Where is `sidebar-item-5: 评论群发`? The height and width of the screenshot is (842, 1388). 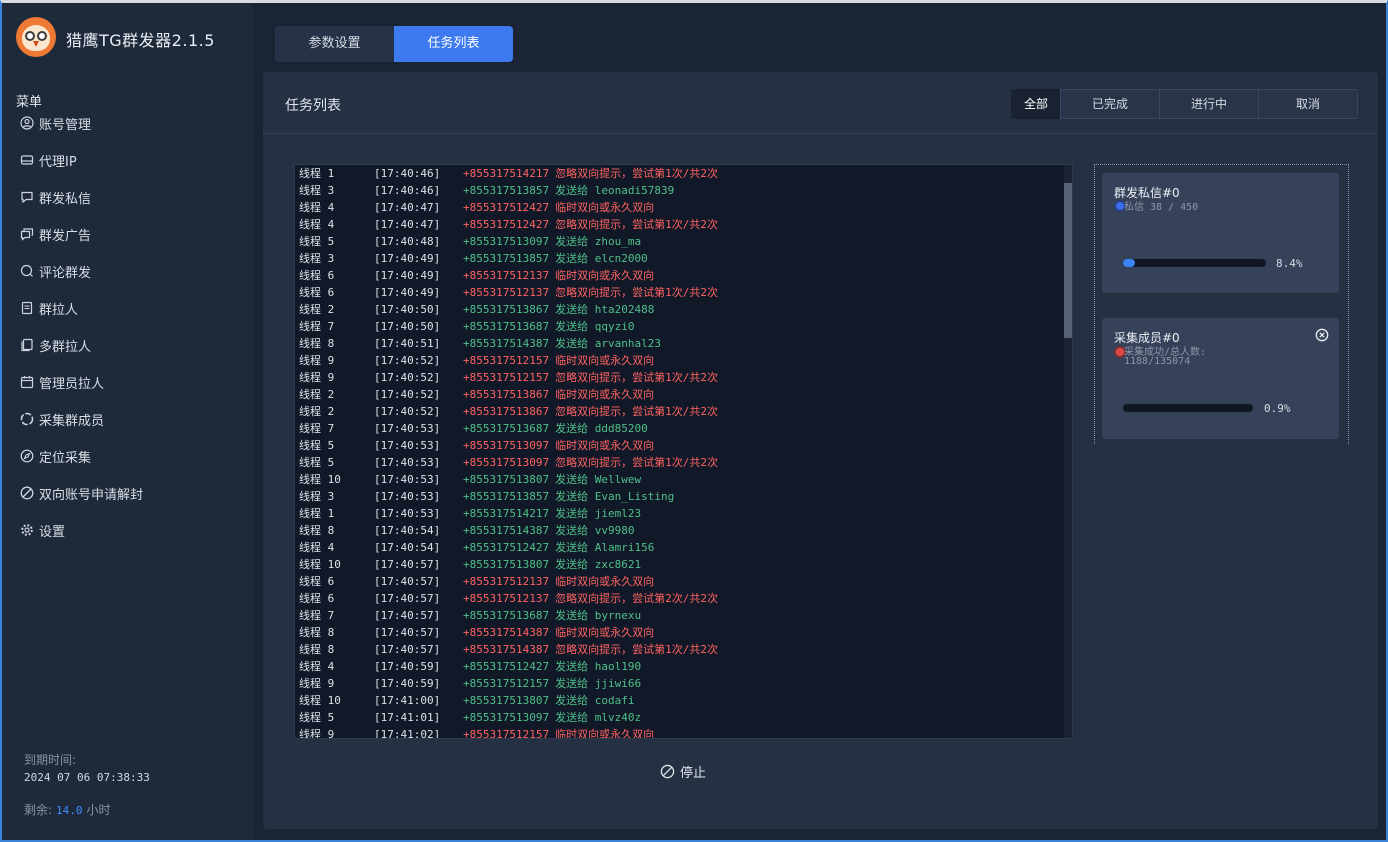
sidebar-item-5: 评论群发 is located at coordinates (81, 280).